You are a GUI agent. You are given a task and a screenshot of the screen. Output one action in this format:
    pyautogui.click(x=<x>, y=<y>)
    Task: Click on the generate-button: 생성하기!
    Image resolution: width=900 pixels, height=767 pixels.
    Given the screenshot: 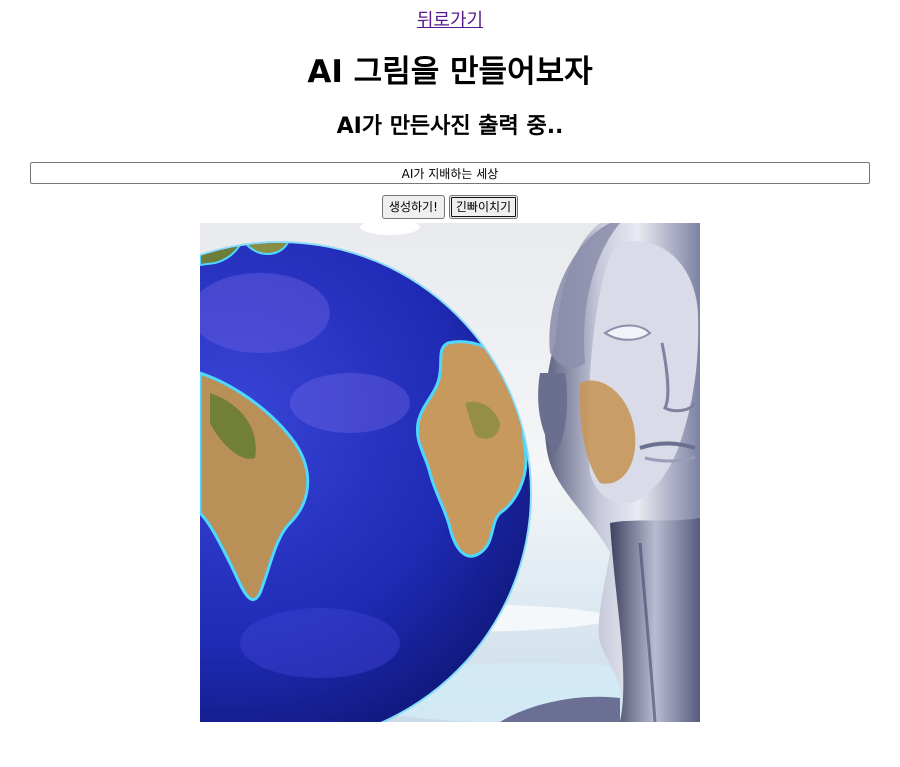 What is the action you would take?
    pyautogui.click(x=413, y=207)
    